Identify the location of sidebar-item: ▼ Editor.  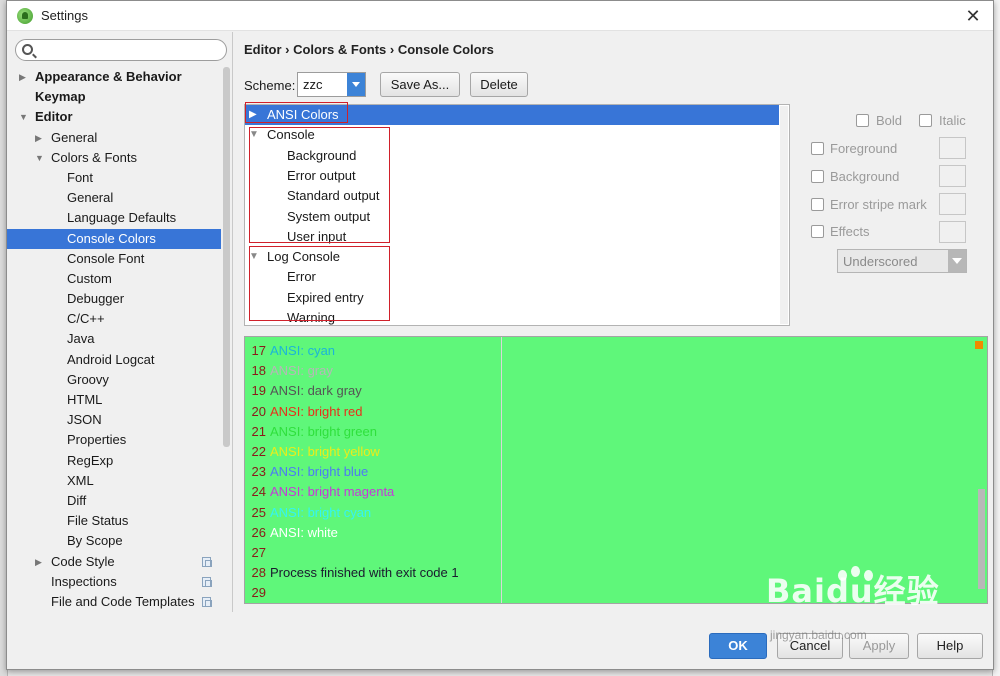
(114, 117).